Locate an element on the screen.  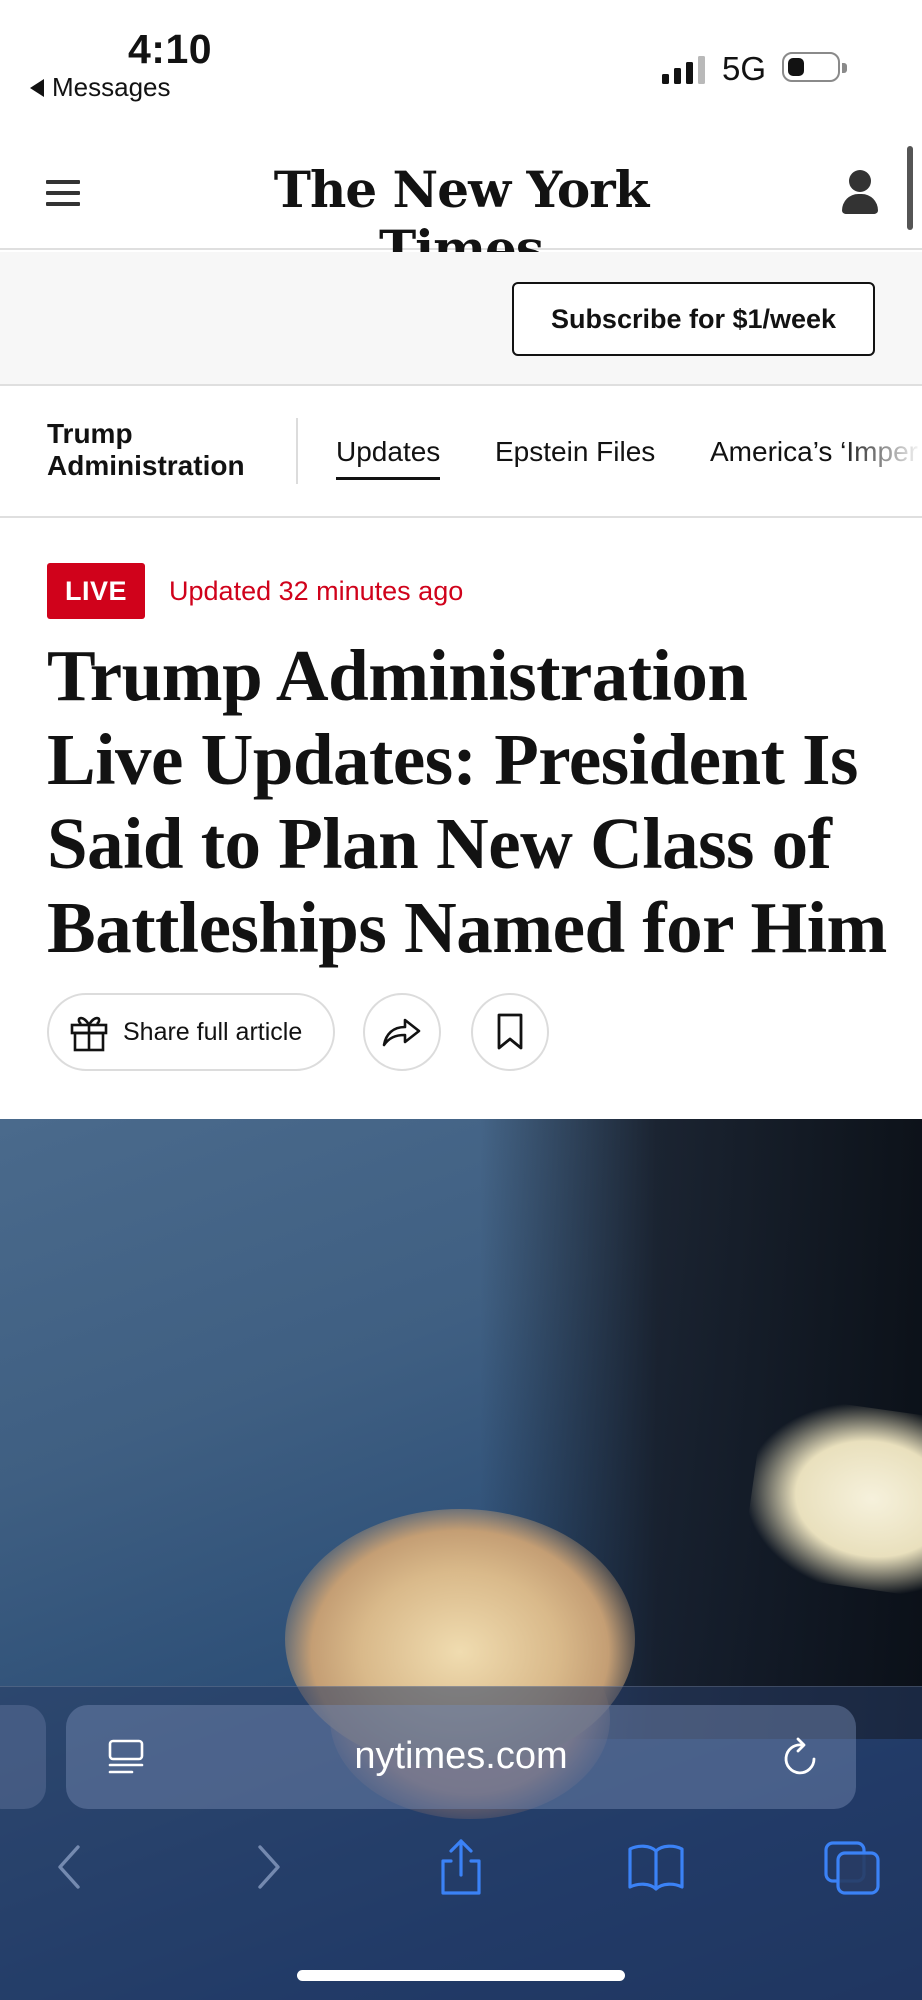
battery-level is located at coordinates (796, 67).